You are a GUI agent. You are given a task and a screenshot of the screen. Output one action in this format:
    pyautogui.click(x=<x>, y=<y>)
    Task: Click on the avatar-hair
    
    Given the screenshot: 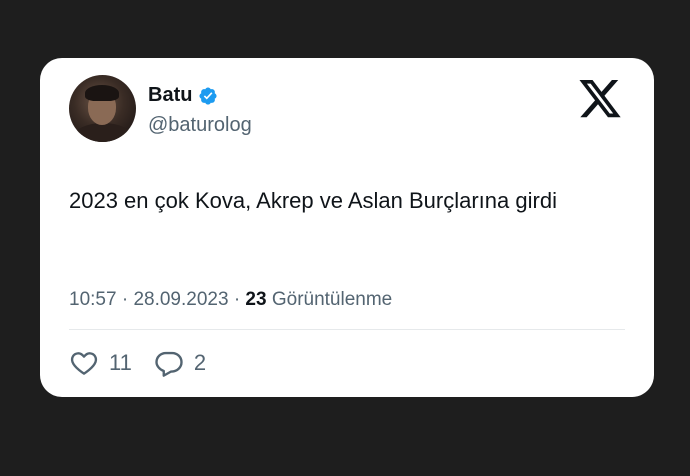 What is the action you would take?
    pyautogui.click(x=102, y=93)
    